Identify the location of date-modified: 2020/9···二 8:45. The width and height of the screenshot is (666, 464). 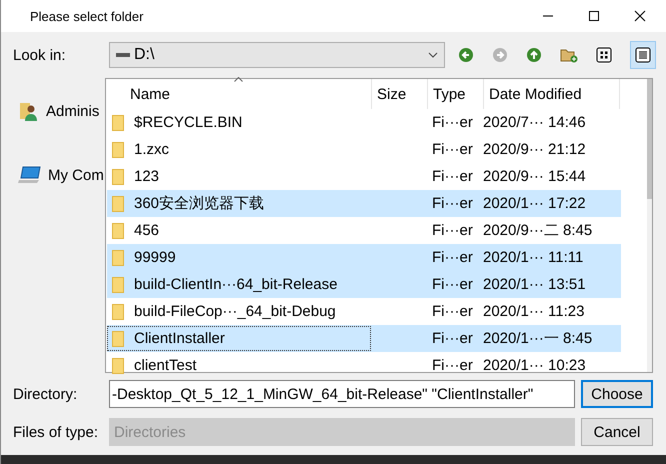
(537, 230).